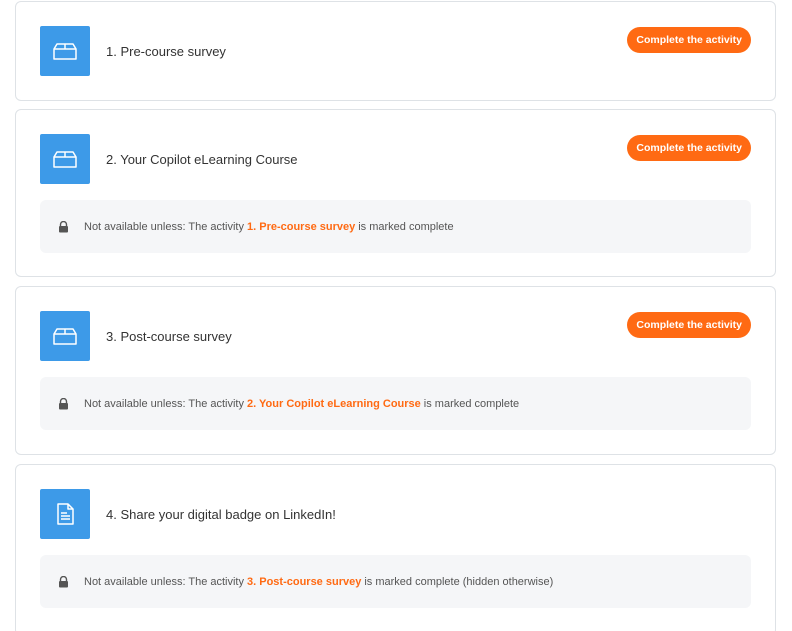 Image resolution: width=792 pixels, height=631 pixels. Describe the element at coordinates (301, 227) in the screenshot. I see `restriction-activity-link: 1. Pre-course survey` at that location.